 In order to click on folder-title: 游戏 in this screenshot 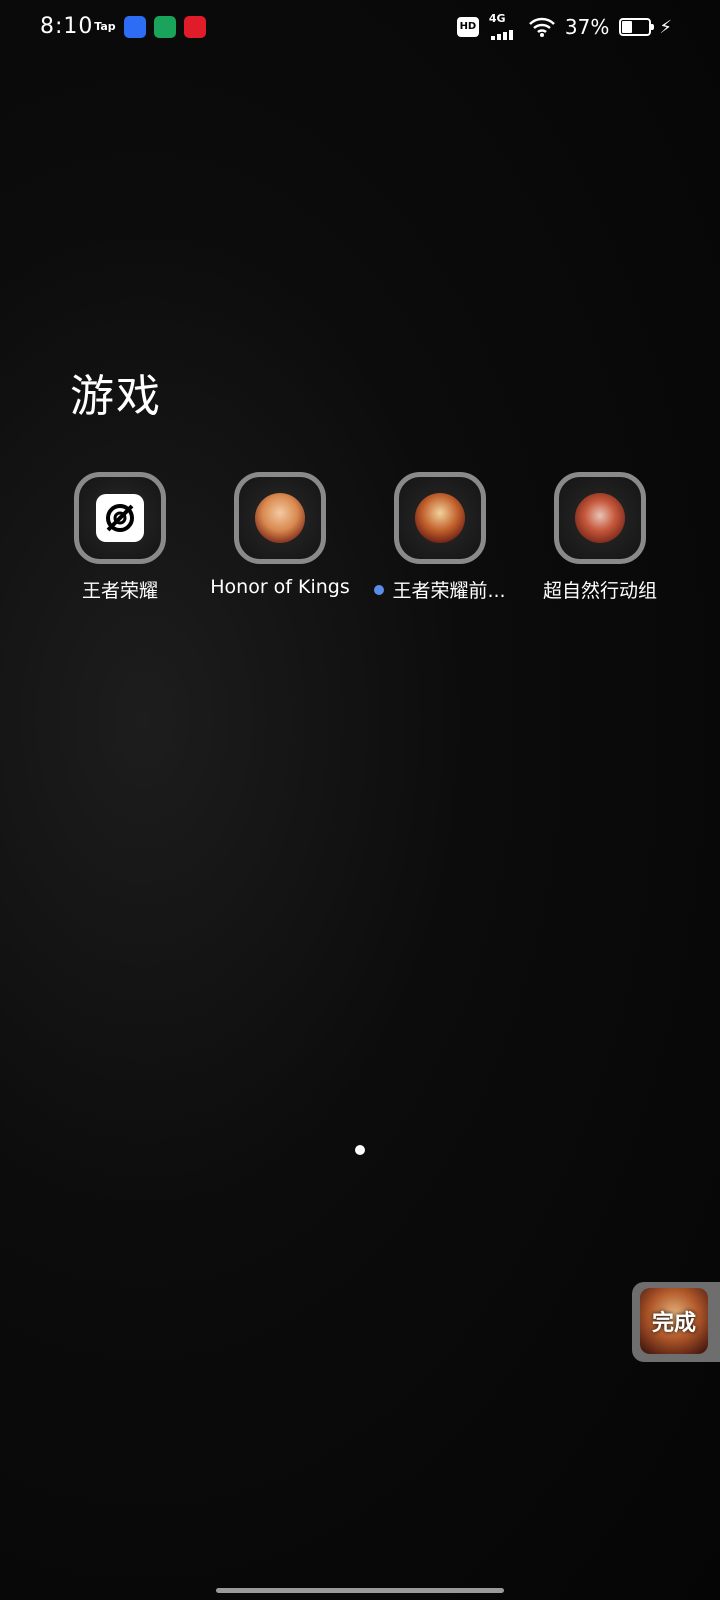, I will do `click(116, 392)`.